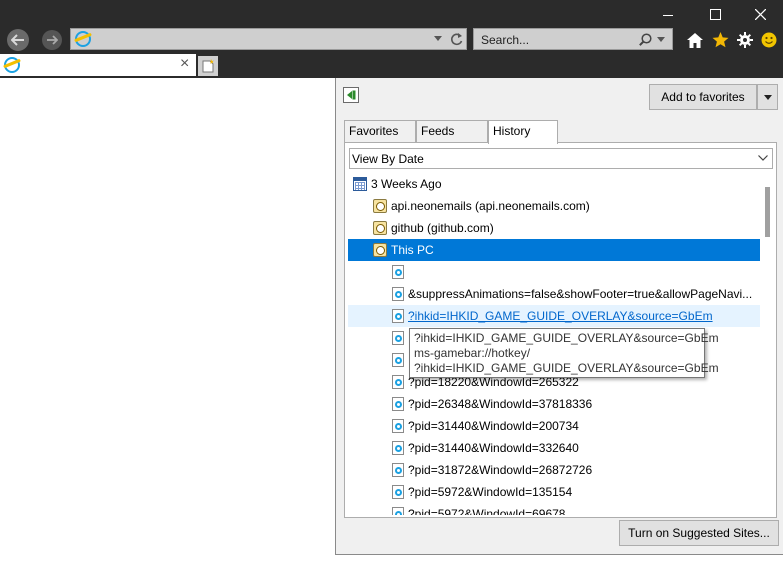 This screenshot has width=783, height=576. I want to click on tab-bar: ×, so click(391, 65).